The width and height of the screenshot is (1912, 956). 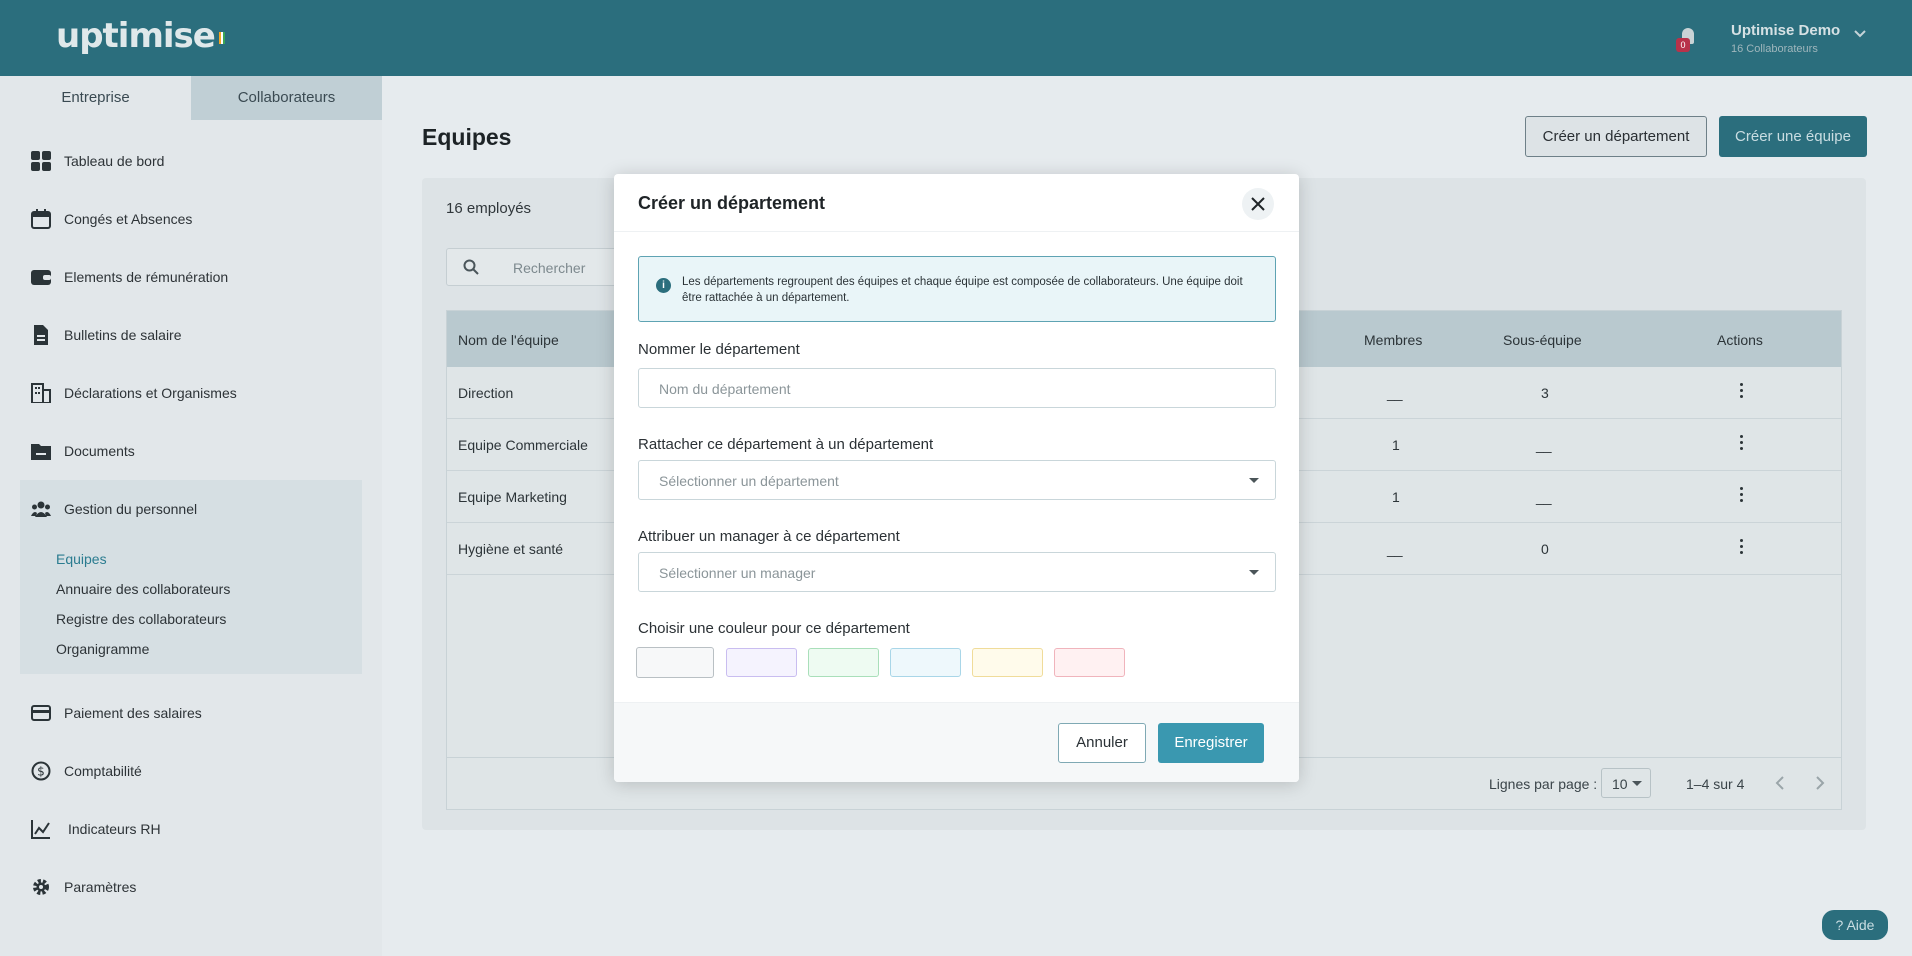 What do you see at coordinates (41, 887) in the screenshot?
I see `gear-icon` at bounding box center [41, 887].